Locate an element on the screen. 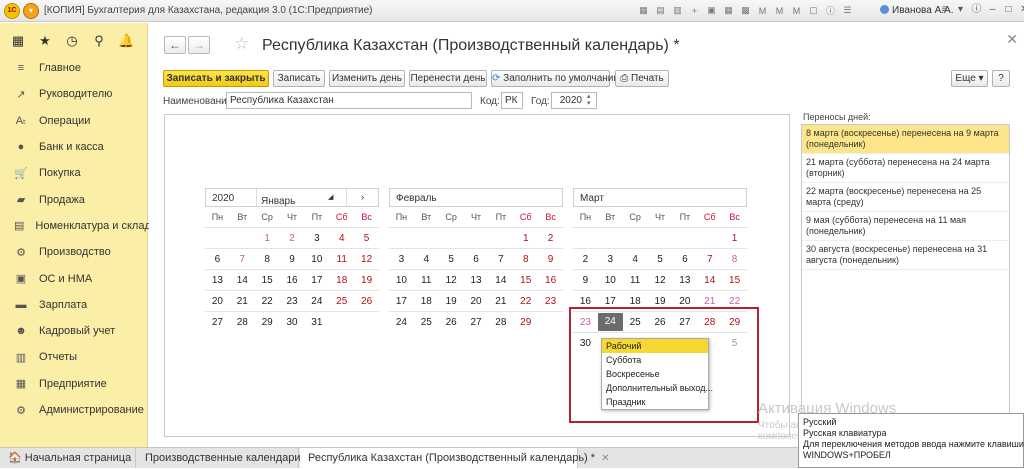 This screenshot has height=469, width=1024. month-dropdown-icon: ◢ is located at coordinates (330, 197).